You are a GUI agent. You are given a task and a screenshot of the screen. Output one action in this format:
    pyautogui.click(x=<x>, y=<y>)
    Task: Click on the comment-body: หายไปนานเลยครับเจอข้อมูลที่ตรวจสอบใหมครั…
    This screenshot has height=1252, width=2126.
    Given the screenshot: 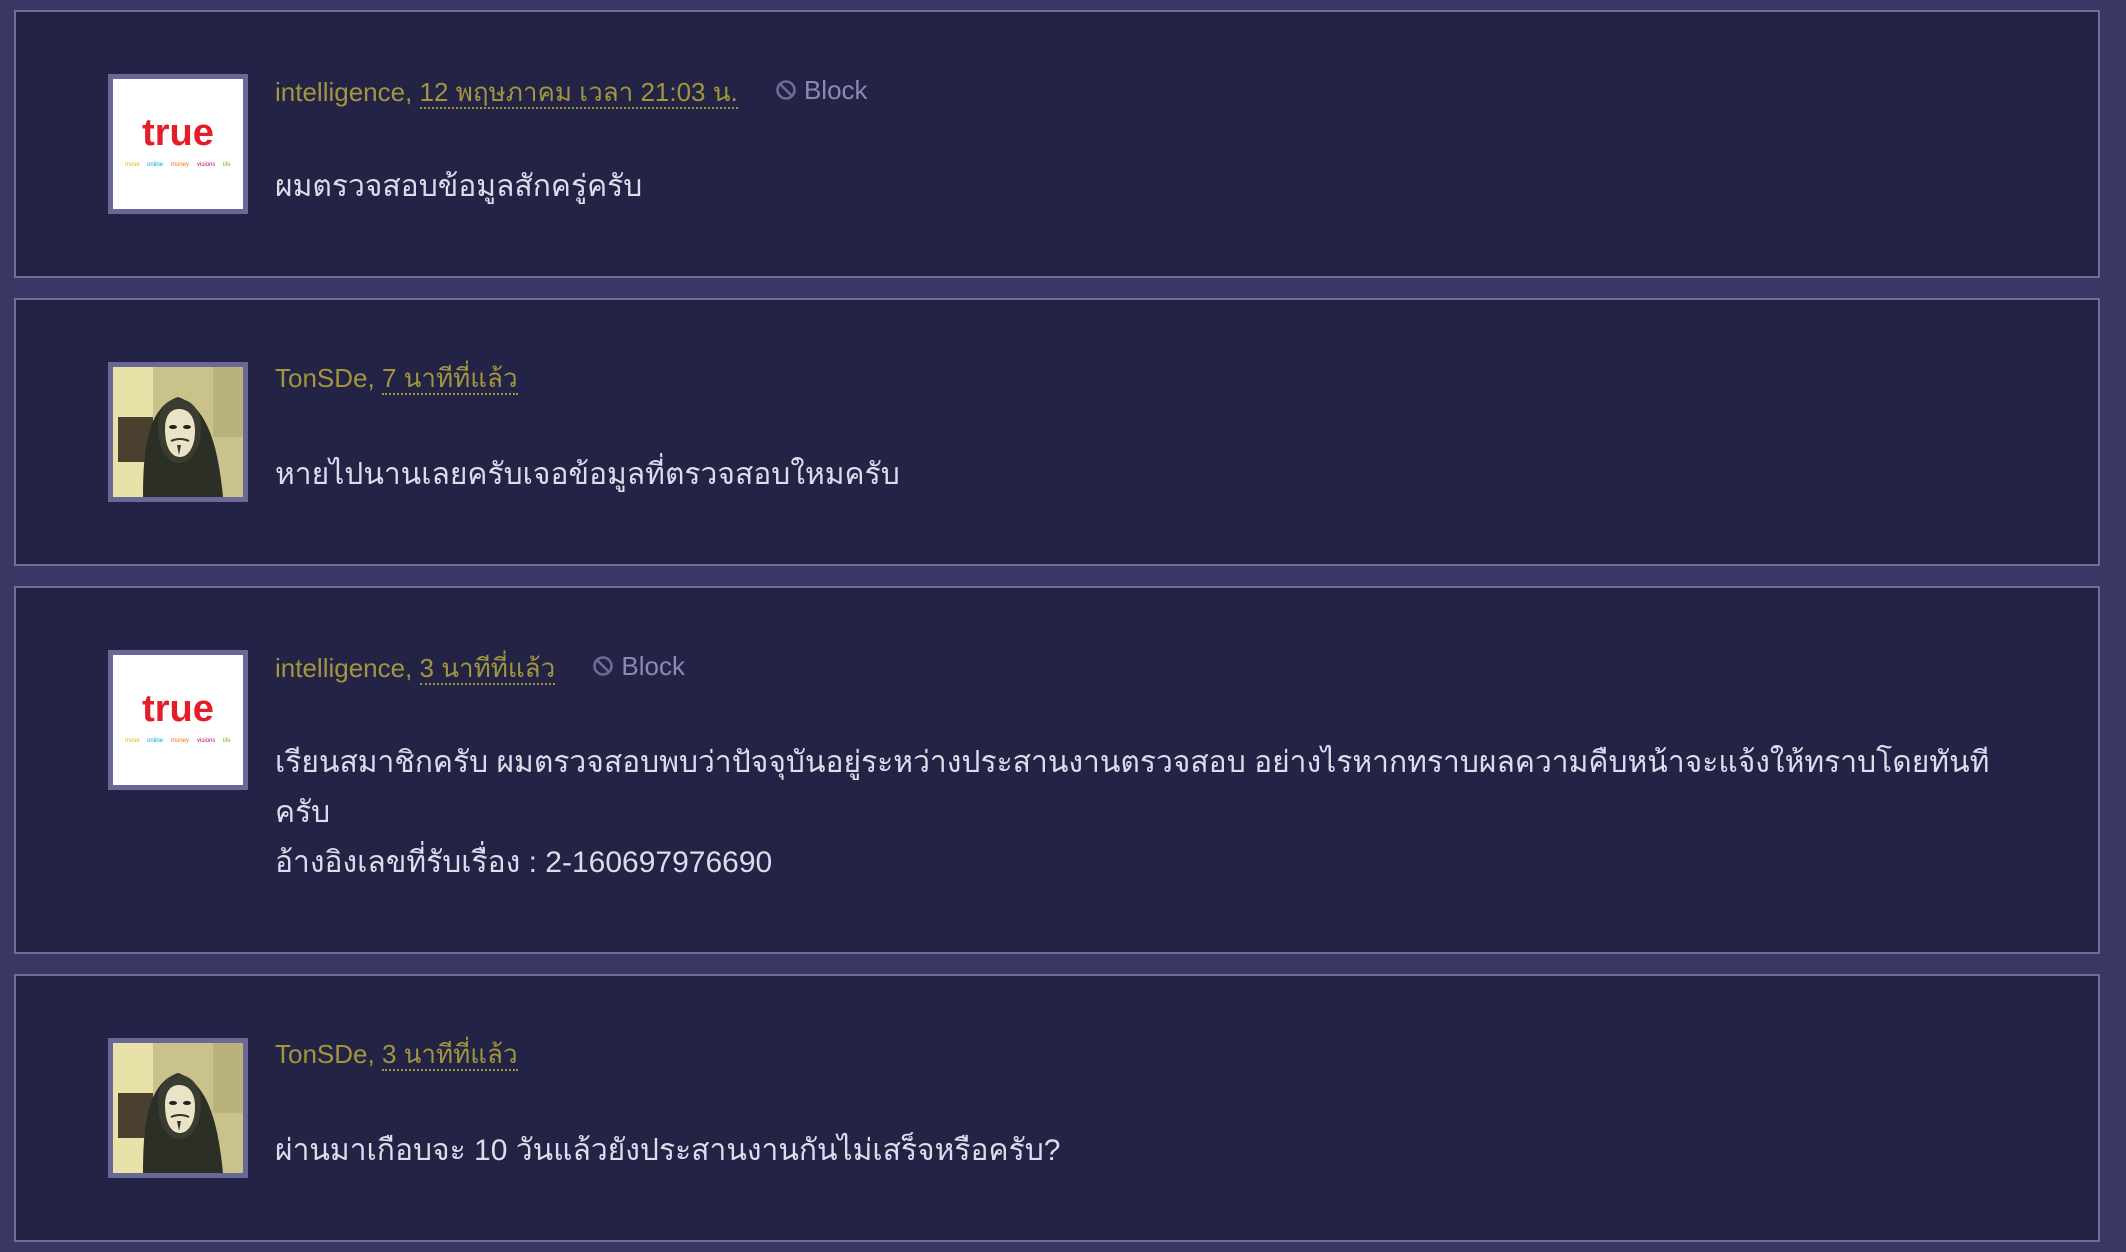 What is the action you would take?
    pyautogui.click(x=1151, y=475)
    